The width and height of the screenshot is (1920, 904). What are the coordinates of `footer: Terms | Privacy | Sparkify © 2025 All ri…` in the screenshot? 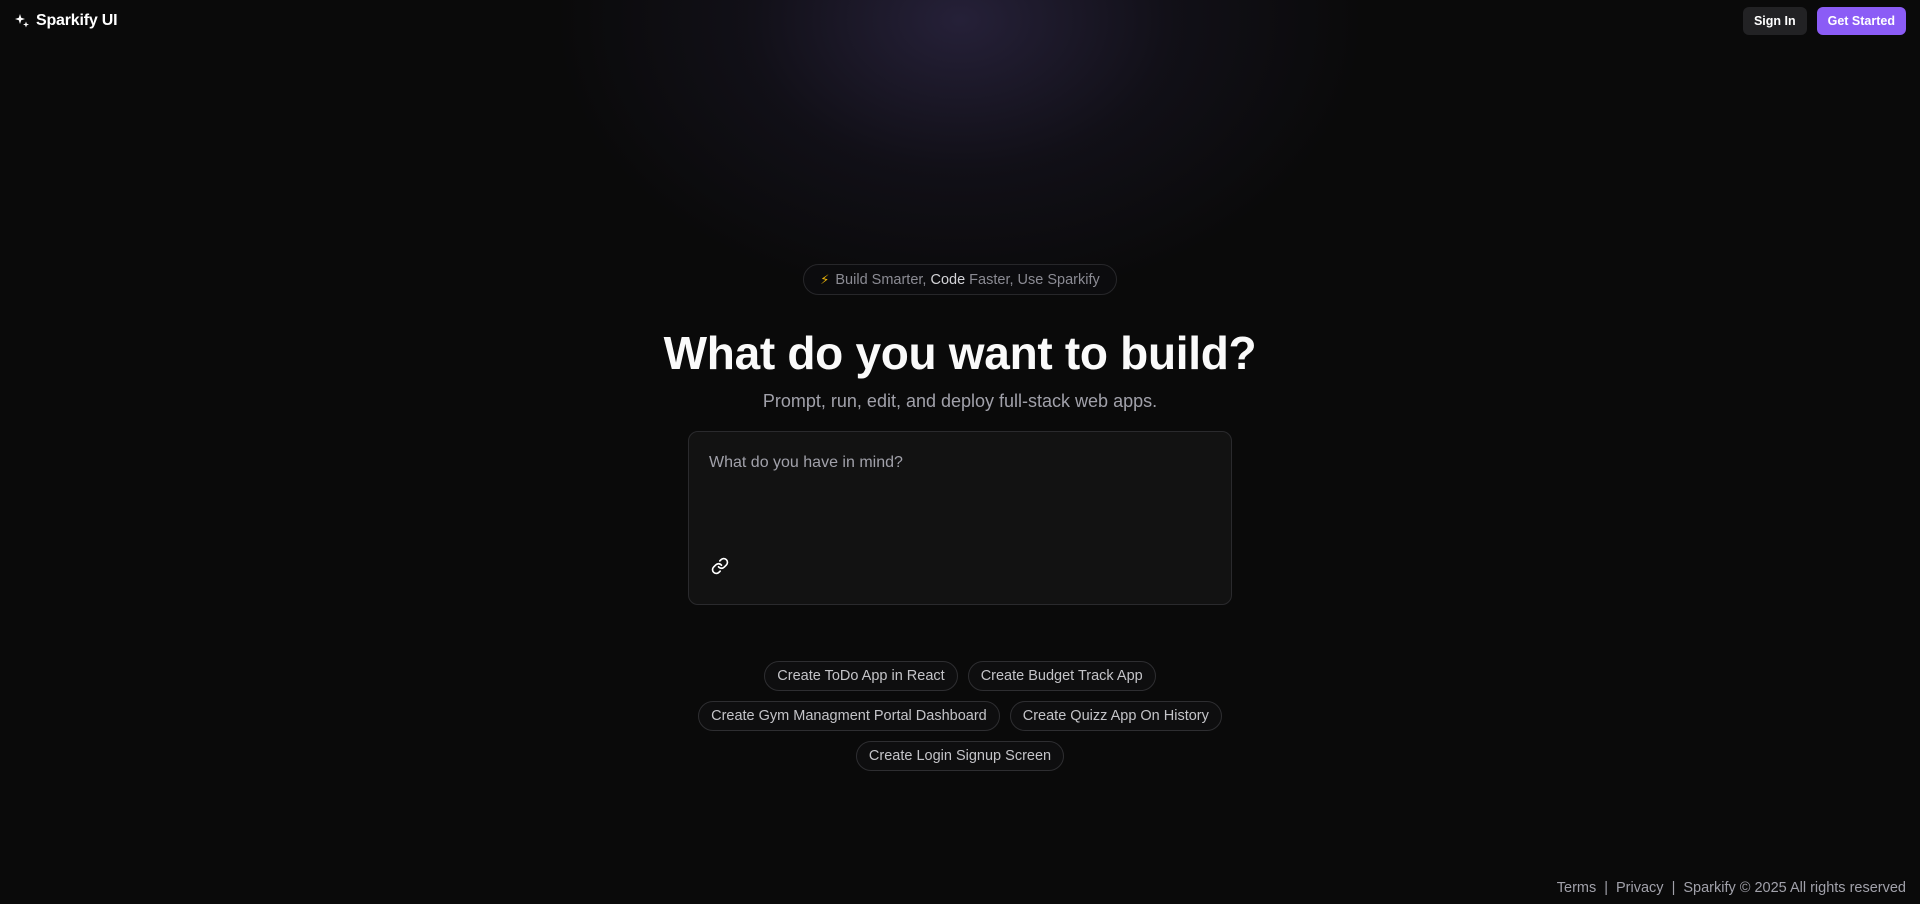 It's located at (1731, 888).